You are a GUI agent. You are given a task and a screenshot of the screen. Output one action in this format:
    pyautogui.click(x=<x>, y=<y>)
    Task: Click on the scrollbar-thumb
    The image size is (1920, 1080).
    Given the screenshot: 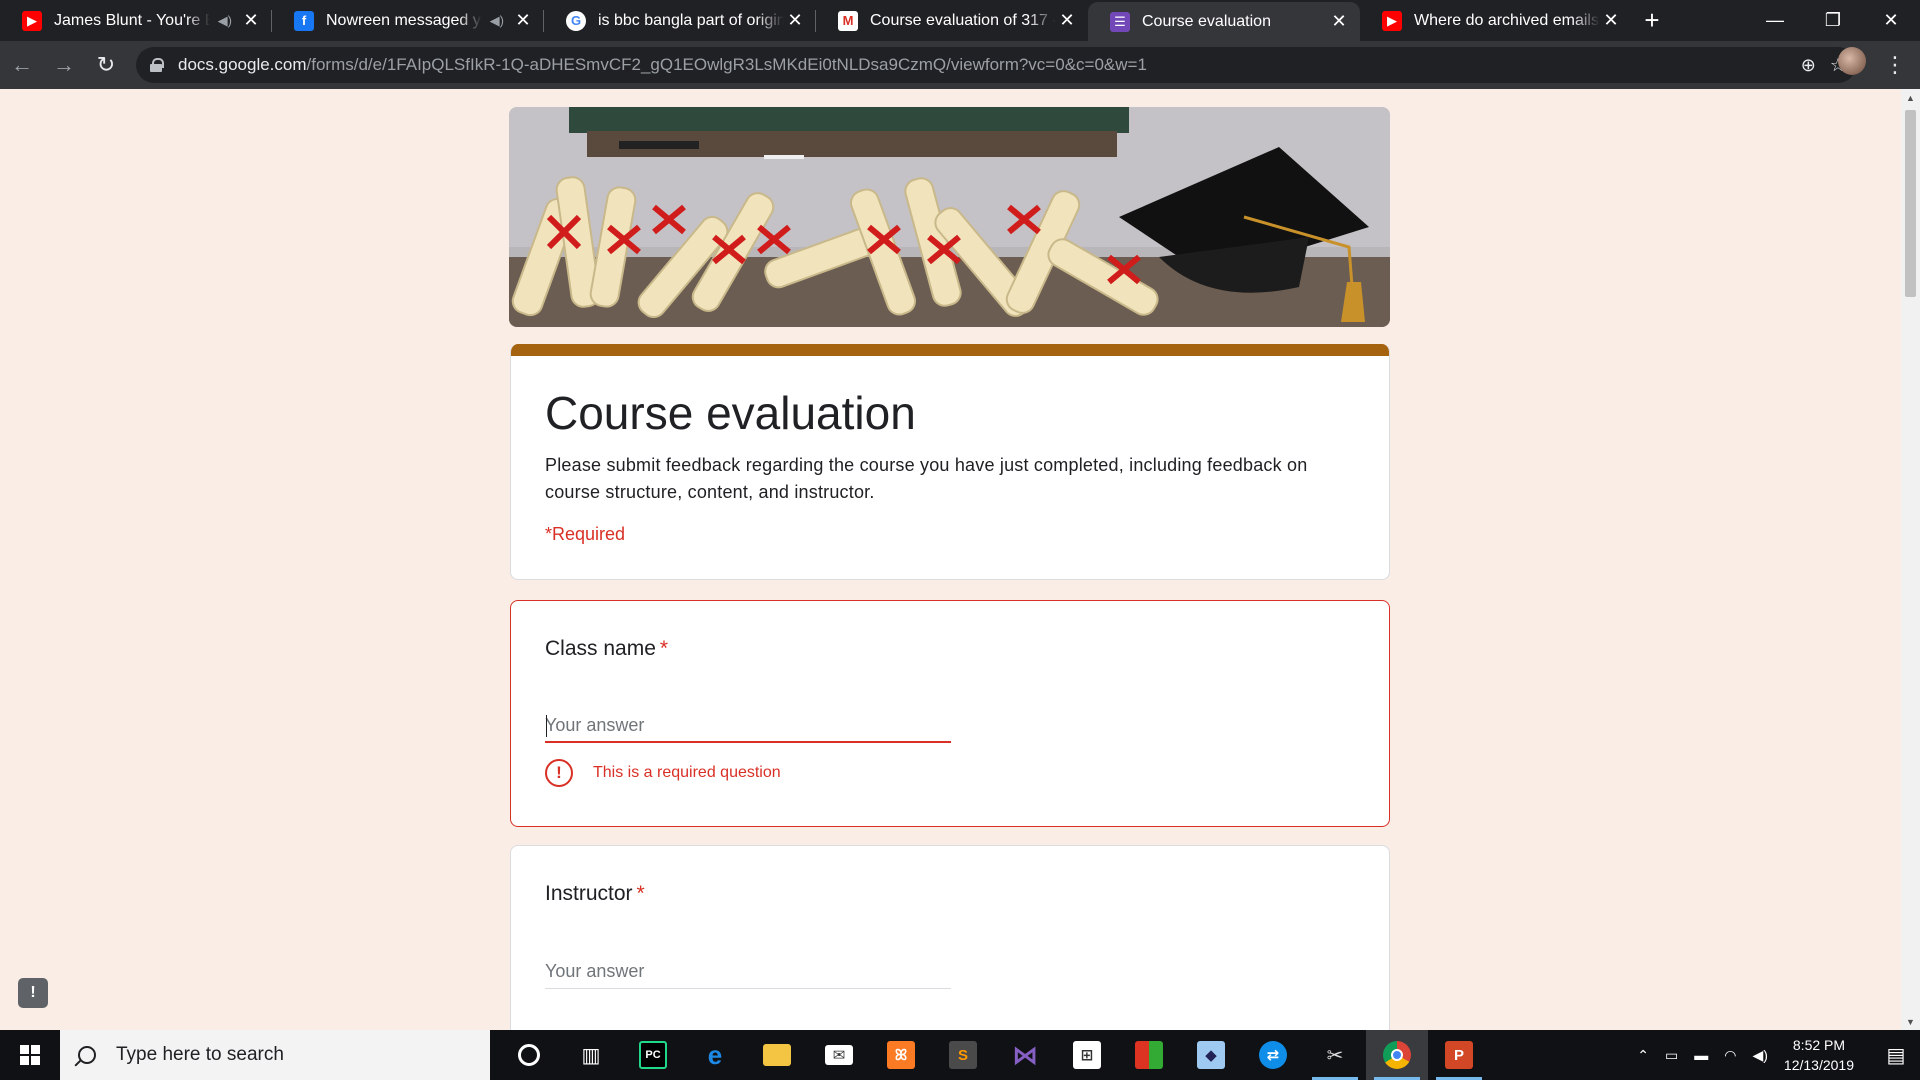 What is the action you would take?
    pyautogui.click(x=1910, y=203)
    